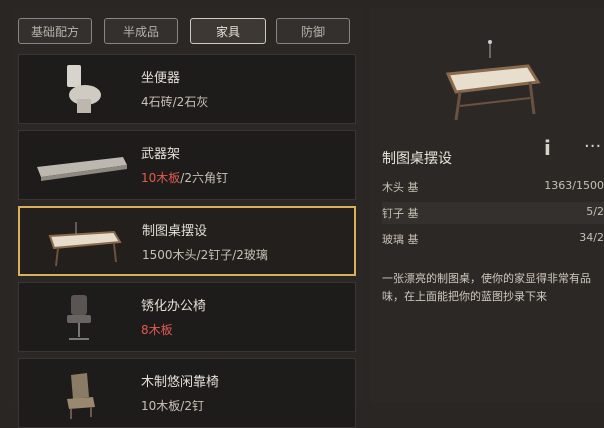  What do you see at coordinates (161, 178) in the screenshot?
I see `cost-insufficient: 10木板` at bounding box center [161, 178].